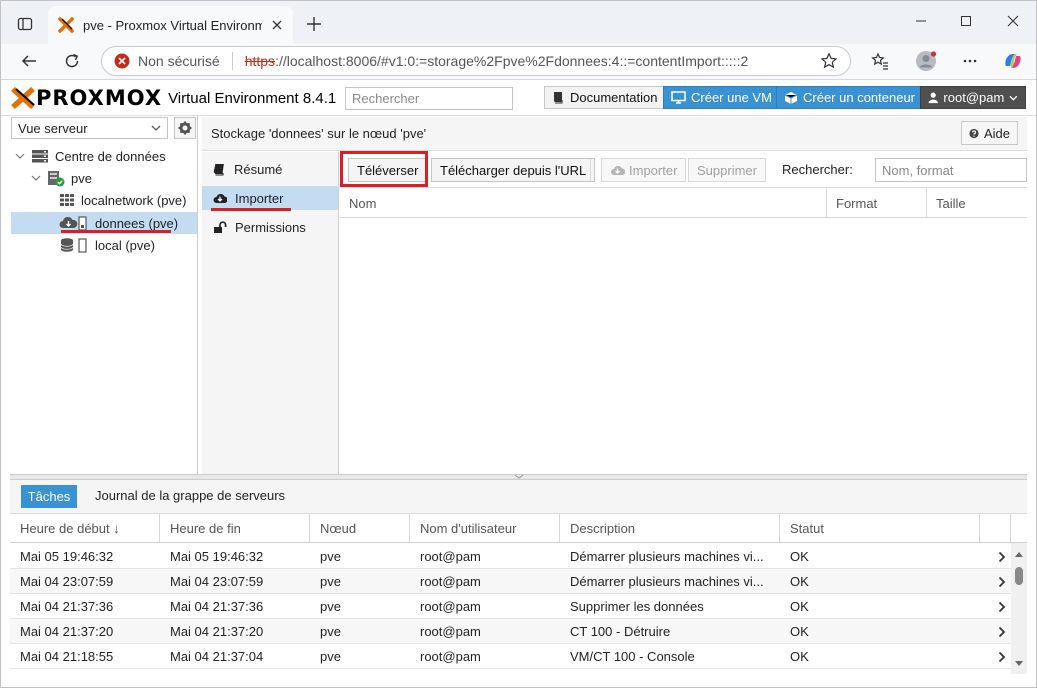 This screenshot has height=688, width=1037. I want to click on datacenter-icon, so click(40, 155).